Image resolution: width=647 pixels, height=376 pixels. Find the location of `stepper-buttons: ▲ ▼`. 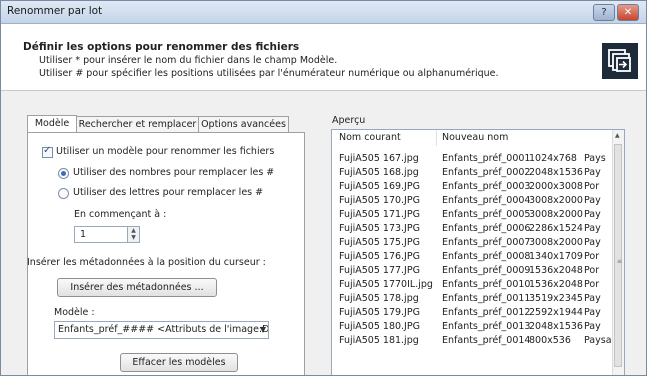

stepper-buttons: ▲ ▼ is located at coordinates (133, 234).